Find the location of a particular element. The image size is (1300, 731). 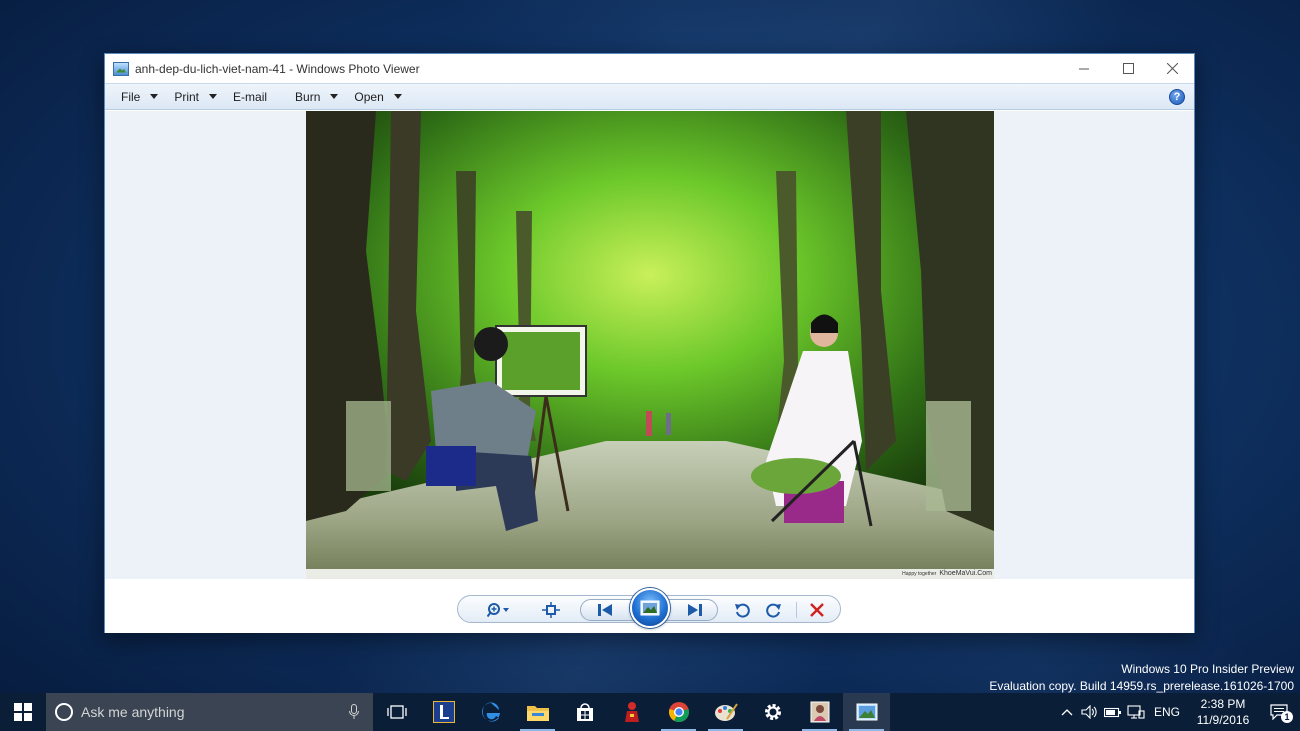

menu-bar: File Print E-mail Burn Open ? is located at coordinates (649, 96).